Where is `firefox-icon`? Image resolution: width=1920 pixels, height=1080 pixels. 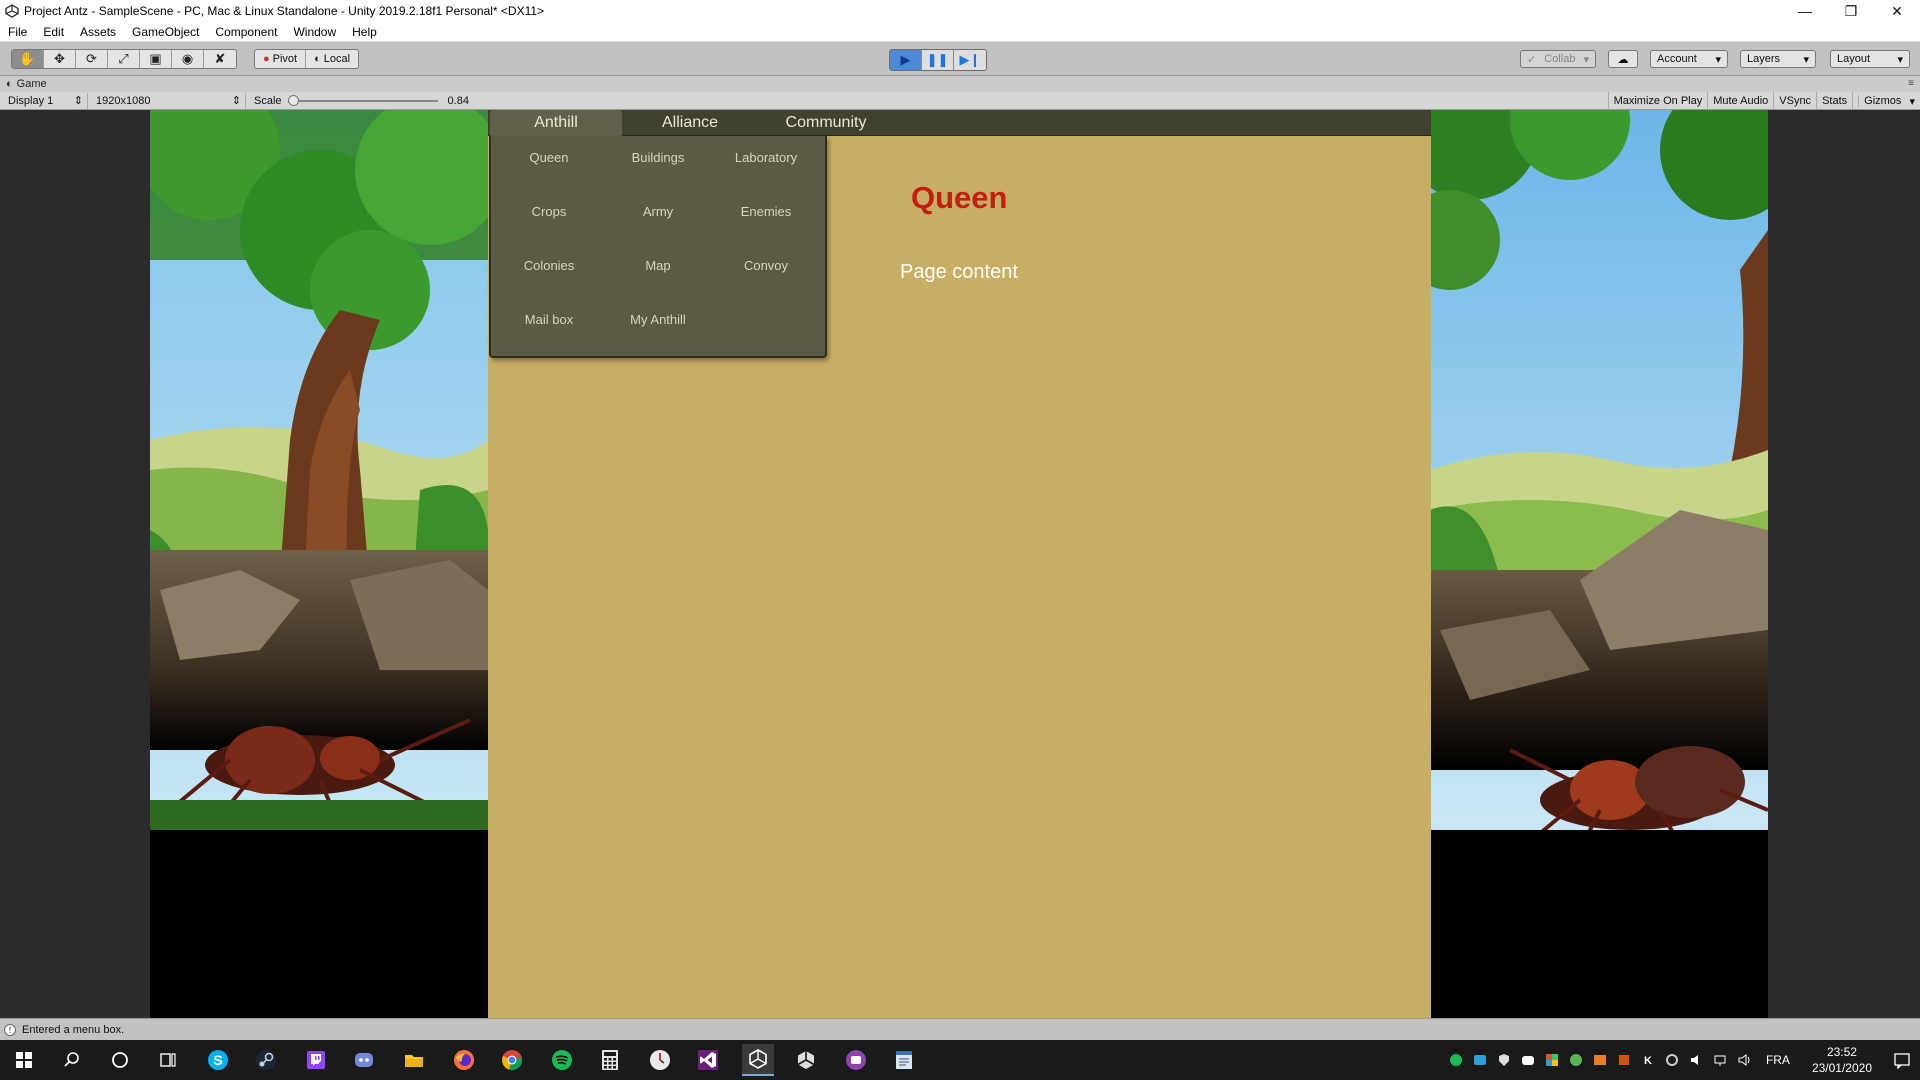
firefox-icon is located at coordinates (464, 1060).